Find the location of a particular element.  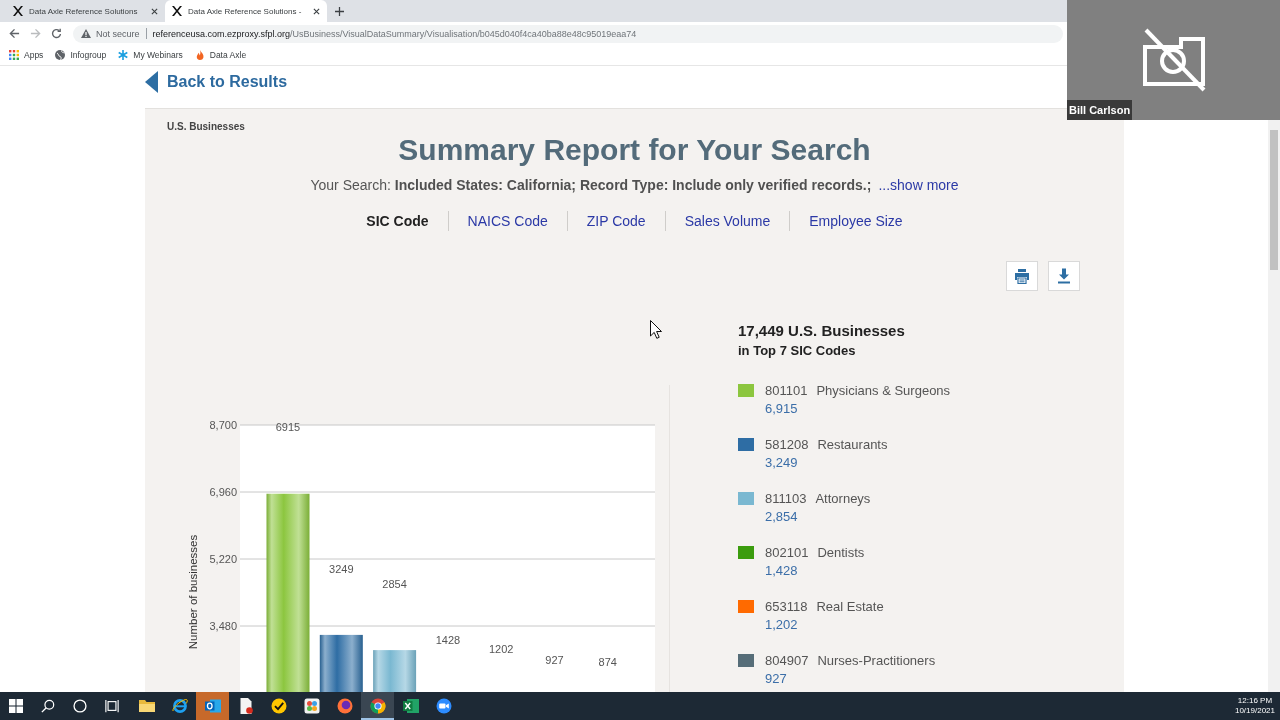

reload-icon is located at coordinates (56, 33).